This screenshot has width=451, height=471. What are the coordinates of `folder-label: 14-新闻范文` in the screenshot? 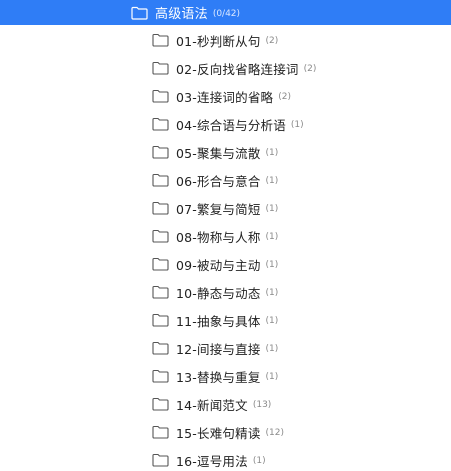 It's located at (212, 405).